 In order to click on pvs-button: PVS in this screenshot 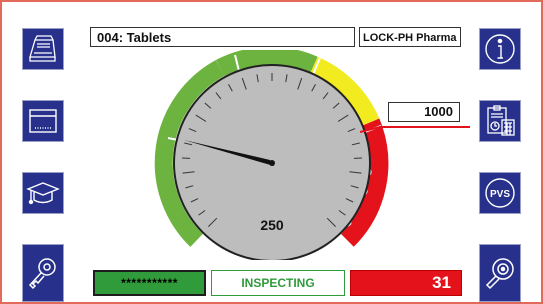, I will do `click(500, 193)`.